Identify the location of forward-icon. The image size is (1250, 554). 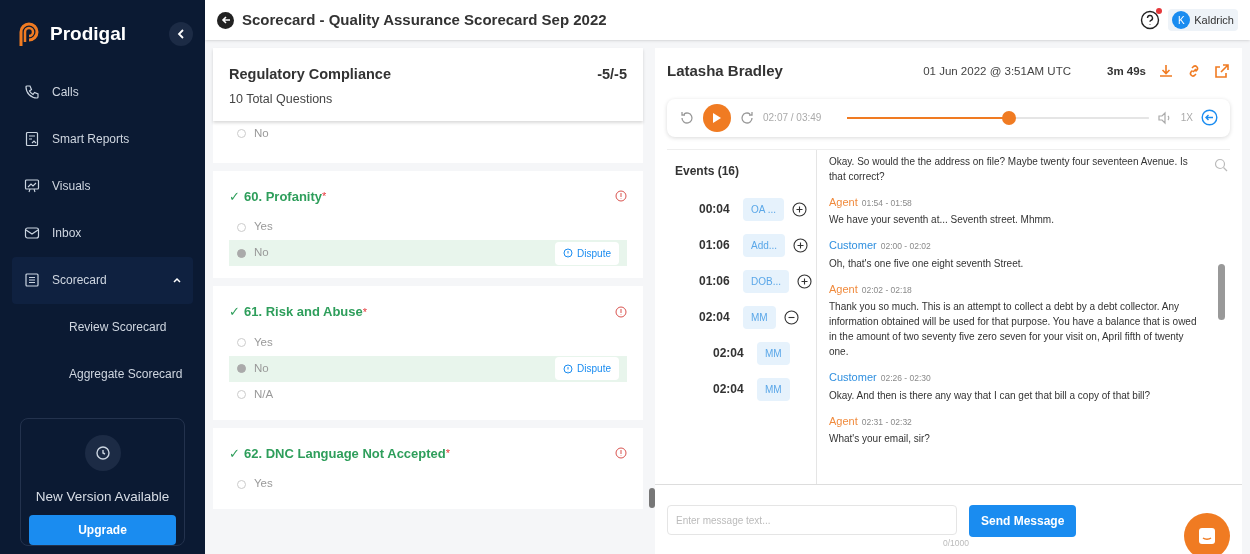
(747, 117).